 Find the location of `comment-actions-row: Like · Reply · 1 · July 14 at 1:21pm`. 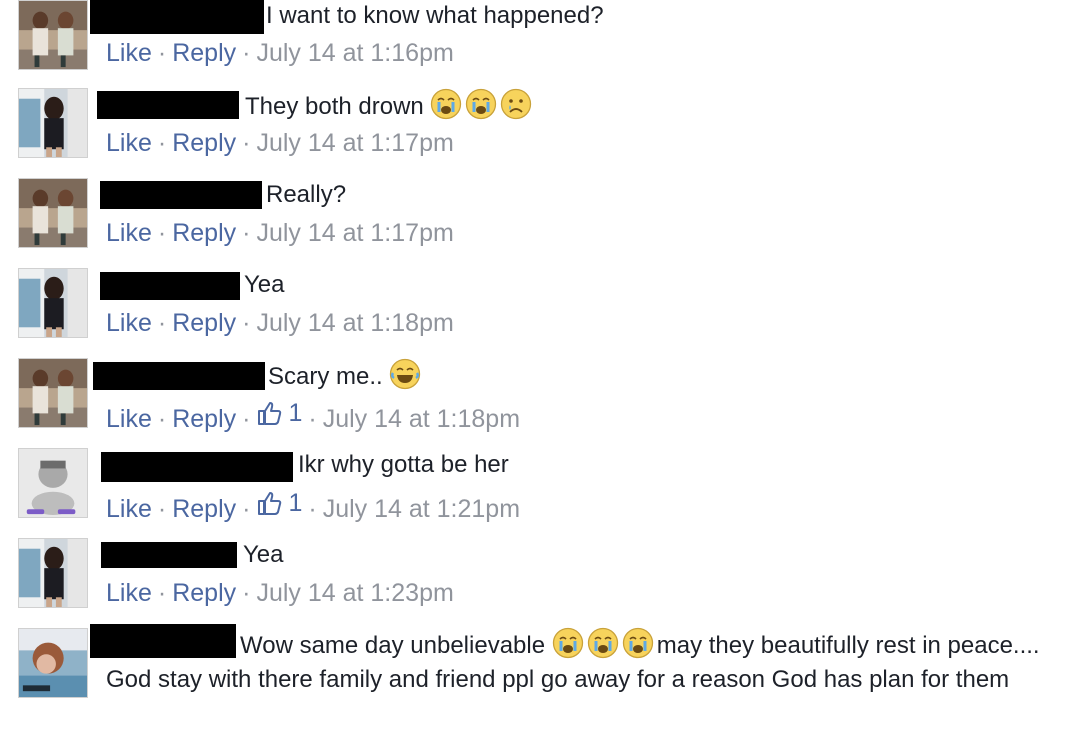

comment-actions-row: Like · Reply · 1 · July 14 at 1:21pm is located at coordinates (313, 506).